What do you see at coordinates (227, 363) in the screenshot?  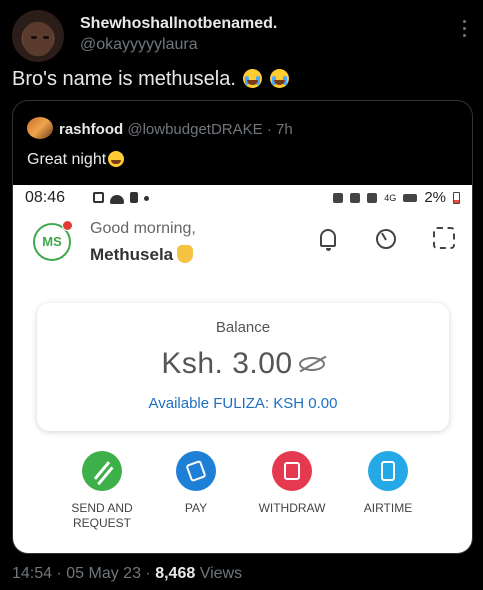 I see `balance-amount: Ksh. 3.00` at bounding box center [227, 363].